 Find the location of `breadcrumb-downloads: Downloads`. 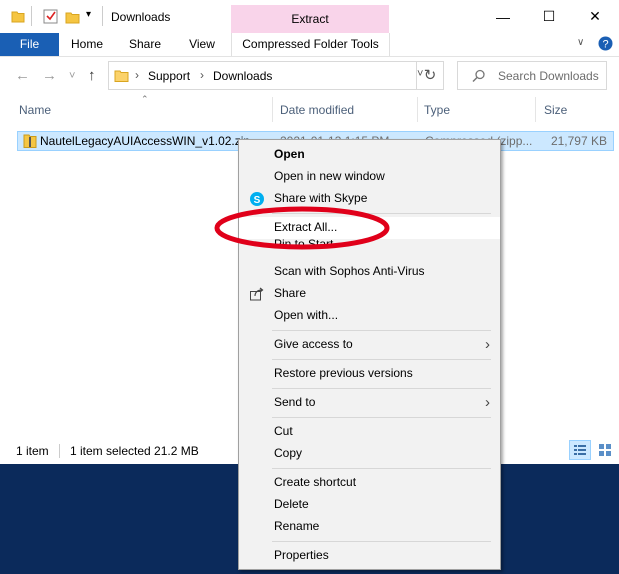

breadcrumb-downloads: Downloads is located at coordinates (242, 76).